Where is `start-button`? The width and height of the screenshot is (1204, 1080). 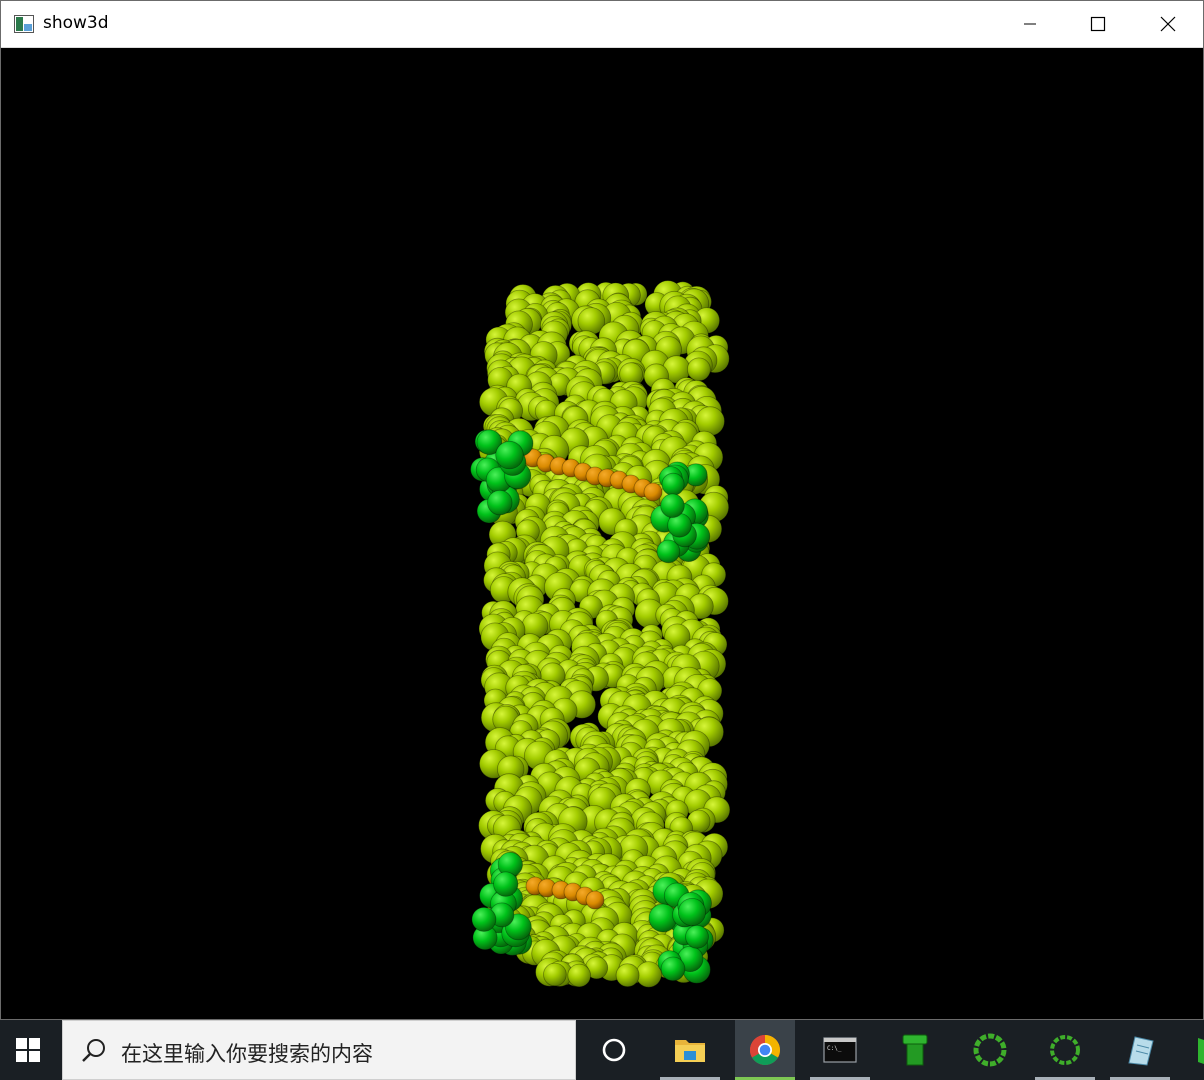 start-button is located at coordinates (28, 1050).